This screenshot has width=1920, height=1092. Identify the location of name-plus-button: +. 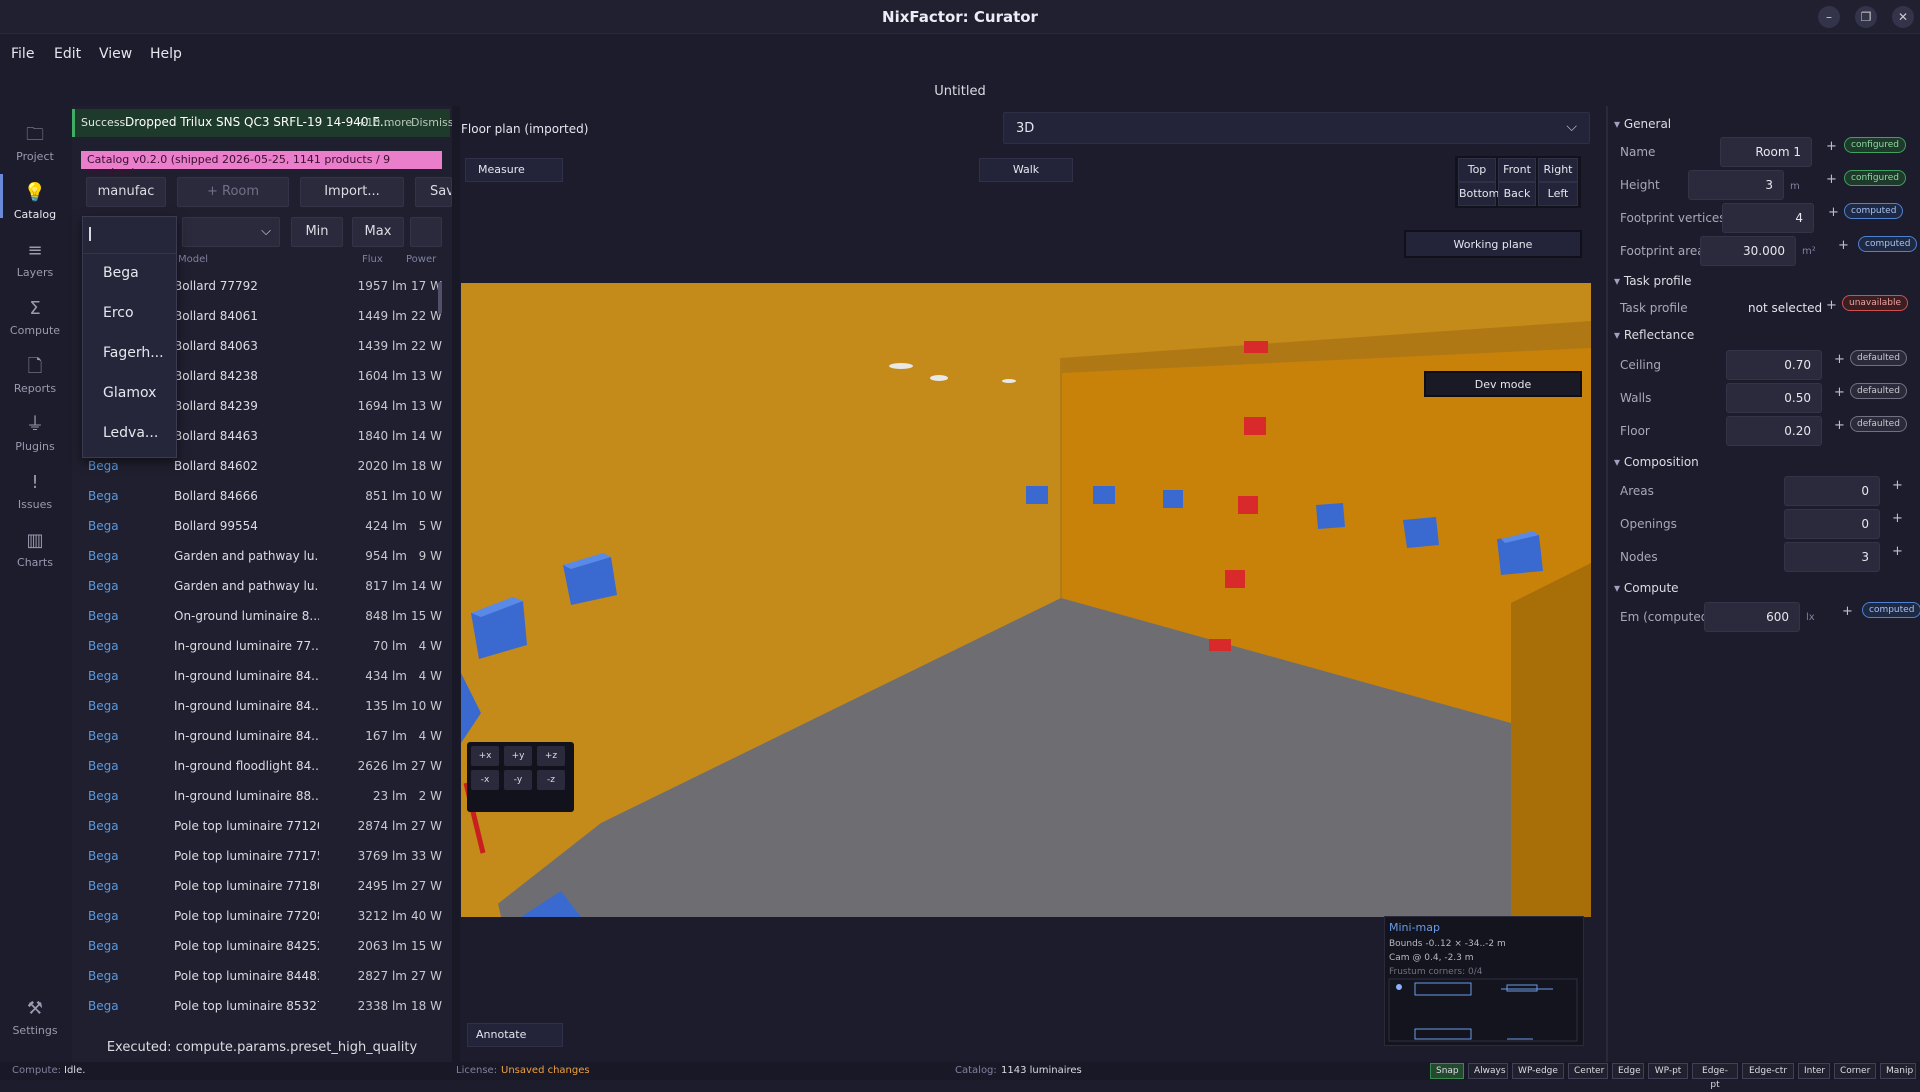
(1831, 146).